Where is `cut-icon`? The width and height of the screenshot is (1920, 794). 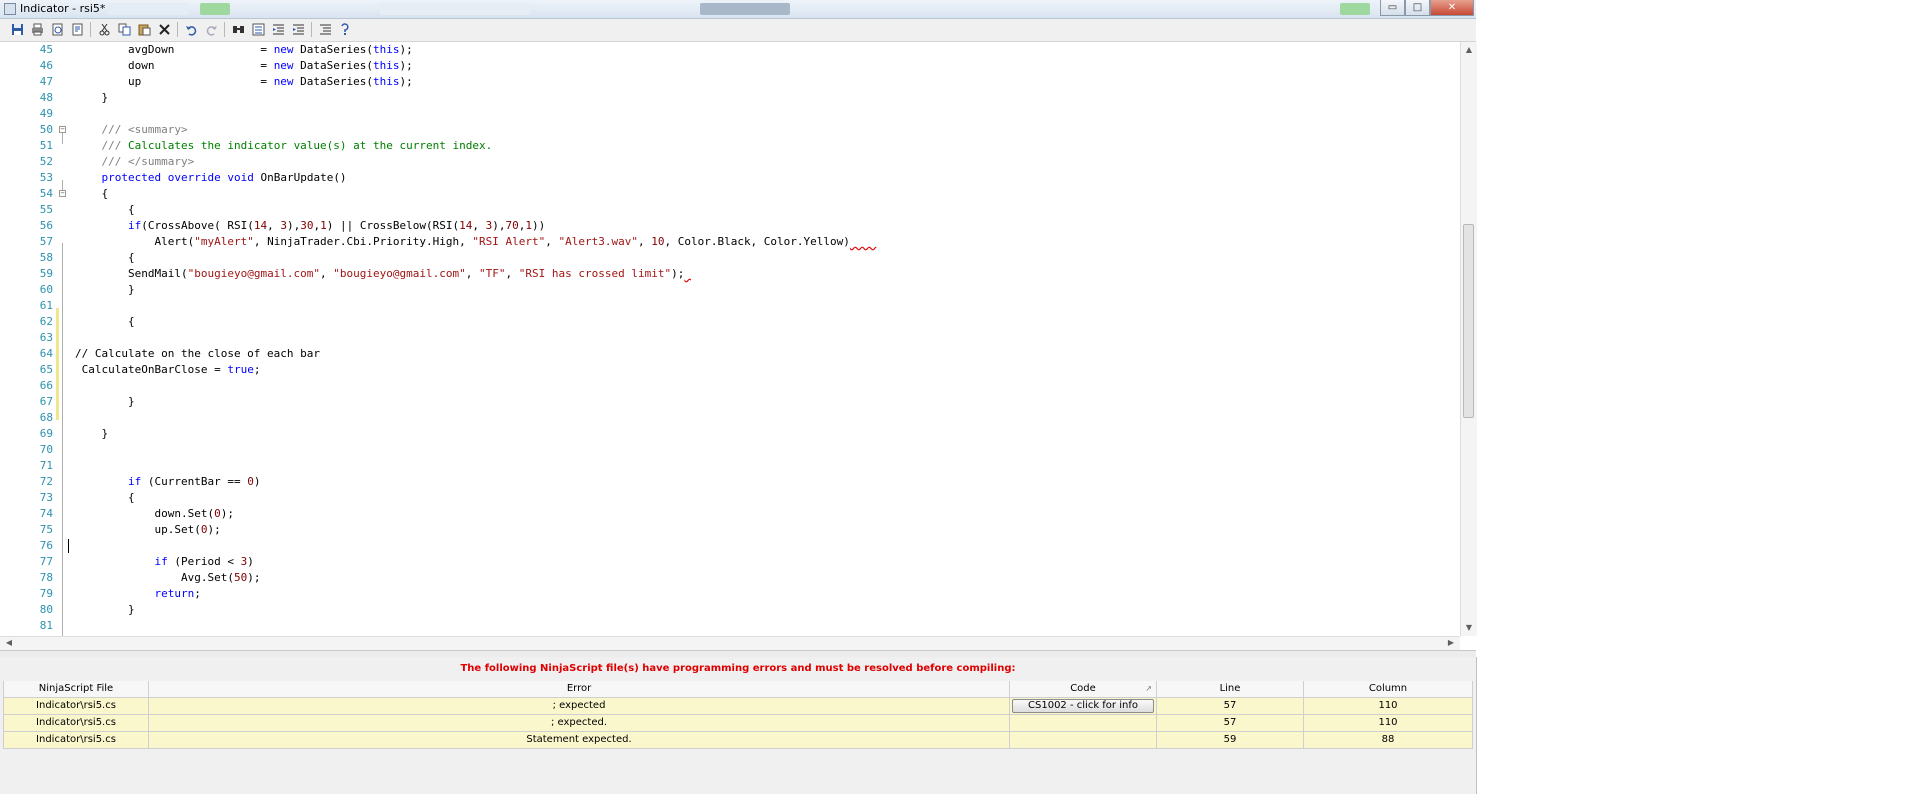
cut-icon is located at coordinates (104, 29).